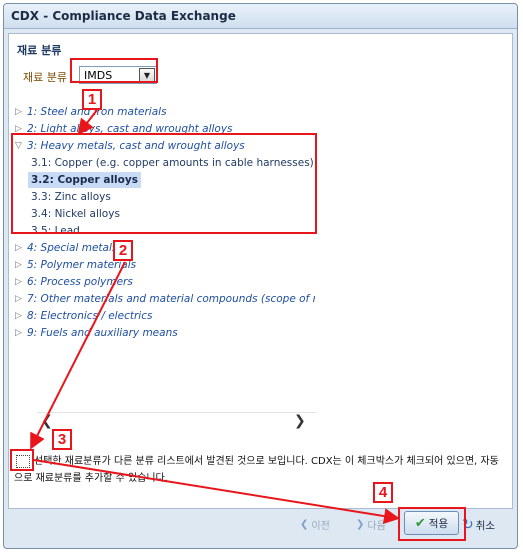 This screenshot has width=523, height=552. I want to click on annotation-badge-3: 3, so click(62, 439).